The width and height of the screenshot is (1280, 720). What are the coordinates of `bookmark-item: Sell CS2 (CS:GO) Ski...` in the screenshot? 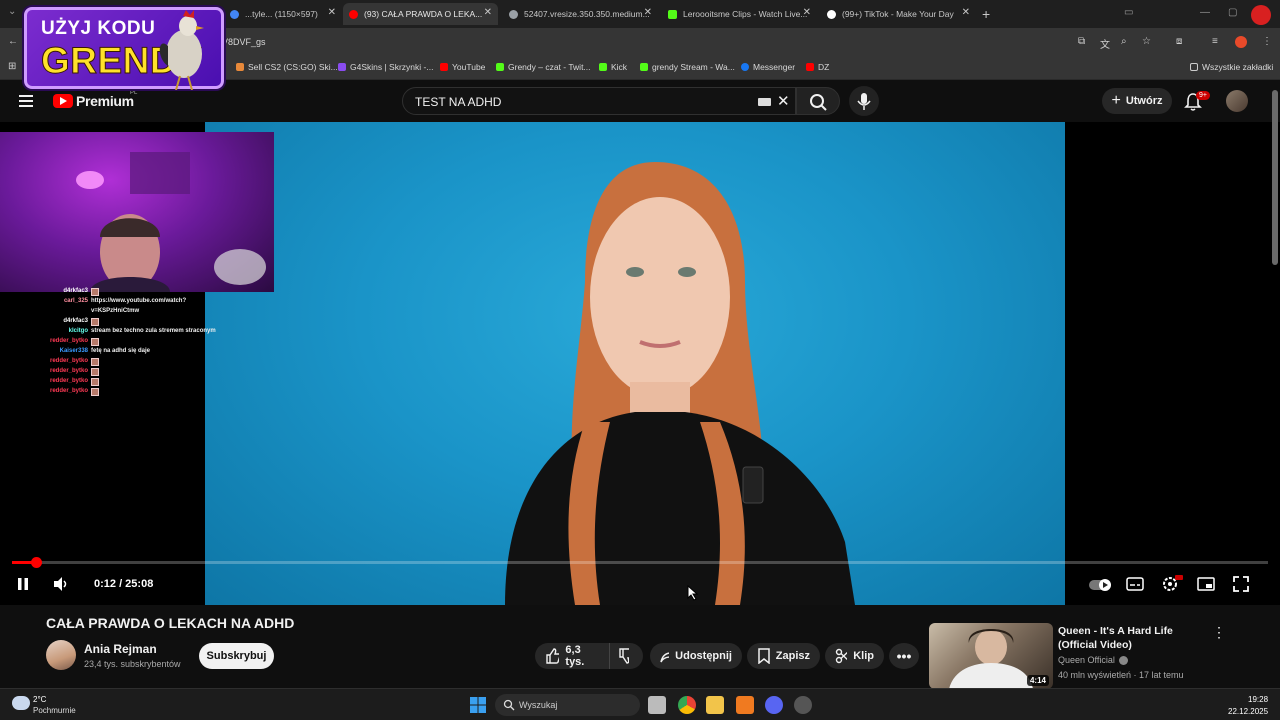 It's located at (287, 67).